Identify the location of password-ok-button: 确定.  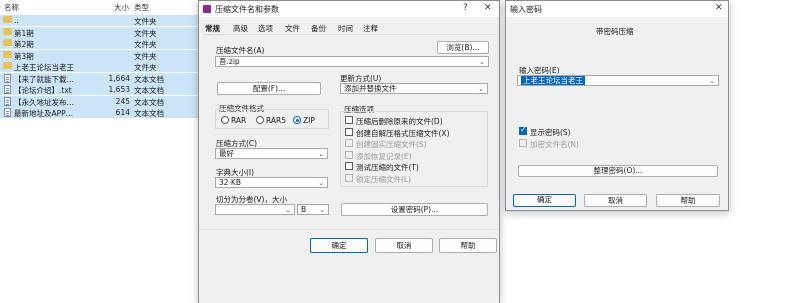
(544, 200).